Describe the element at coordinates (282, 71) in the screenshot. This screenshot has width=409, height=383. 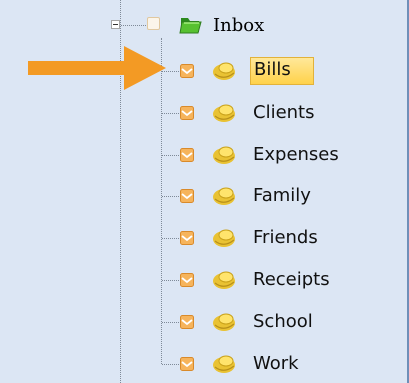
I see `folder-label: Bills` at that location.